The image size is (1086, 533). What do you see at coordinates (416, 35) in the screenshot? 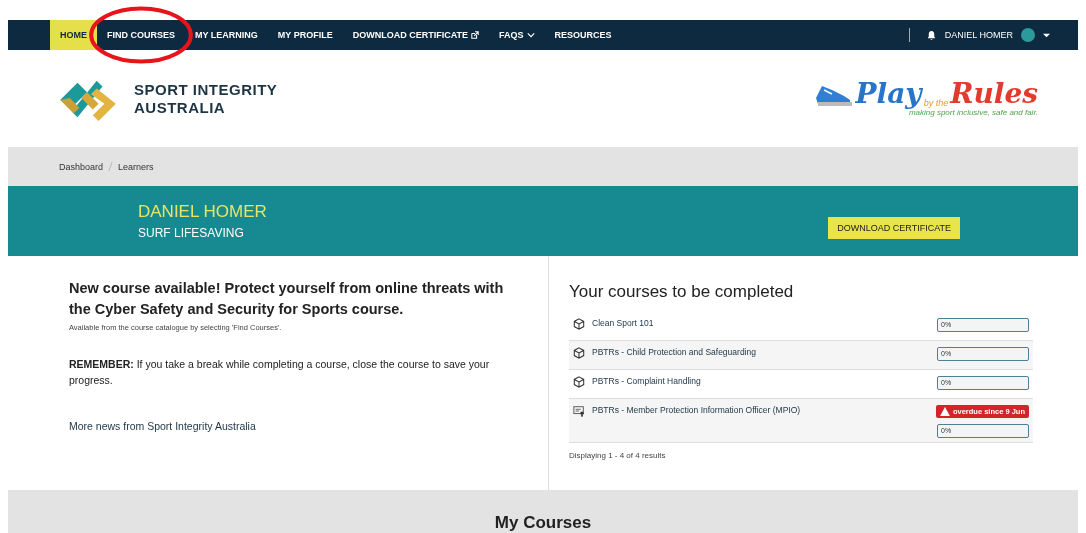
I see `nav-link: DOWNLOAD CERTIFICATE` at bounding box center [416, 35].